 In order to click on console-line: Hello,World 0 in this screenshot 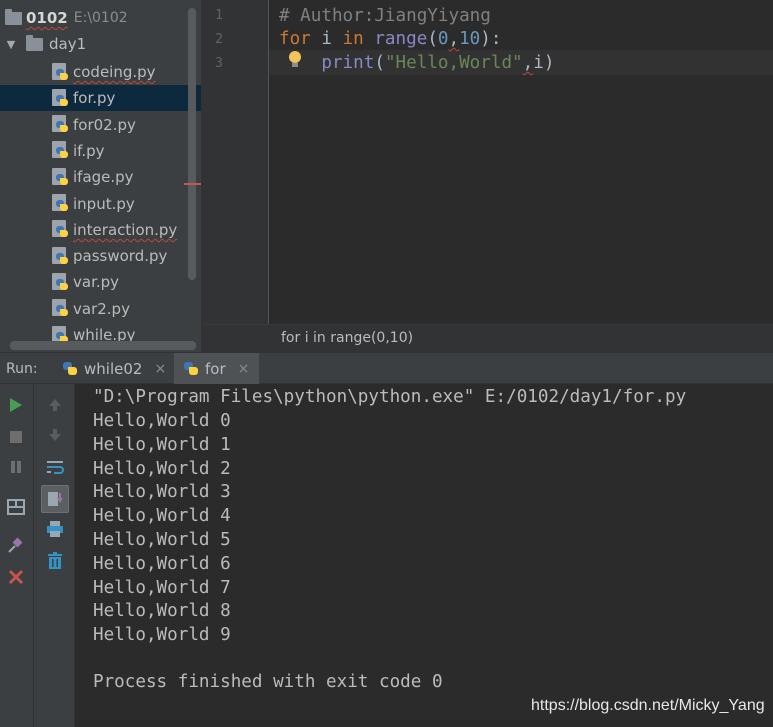, I will do `click(162, 421)`.